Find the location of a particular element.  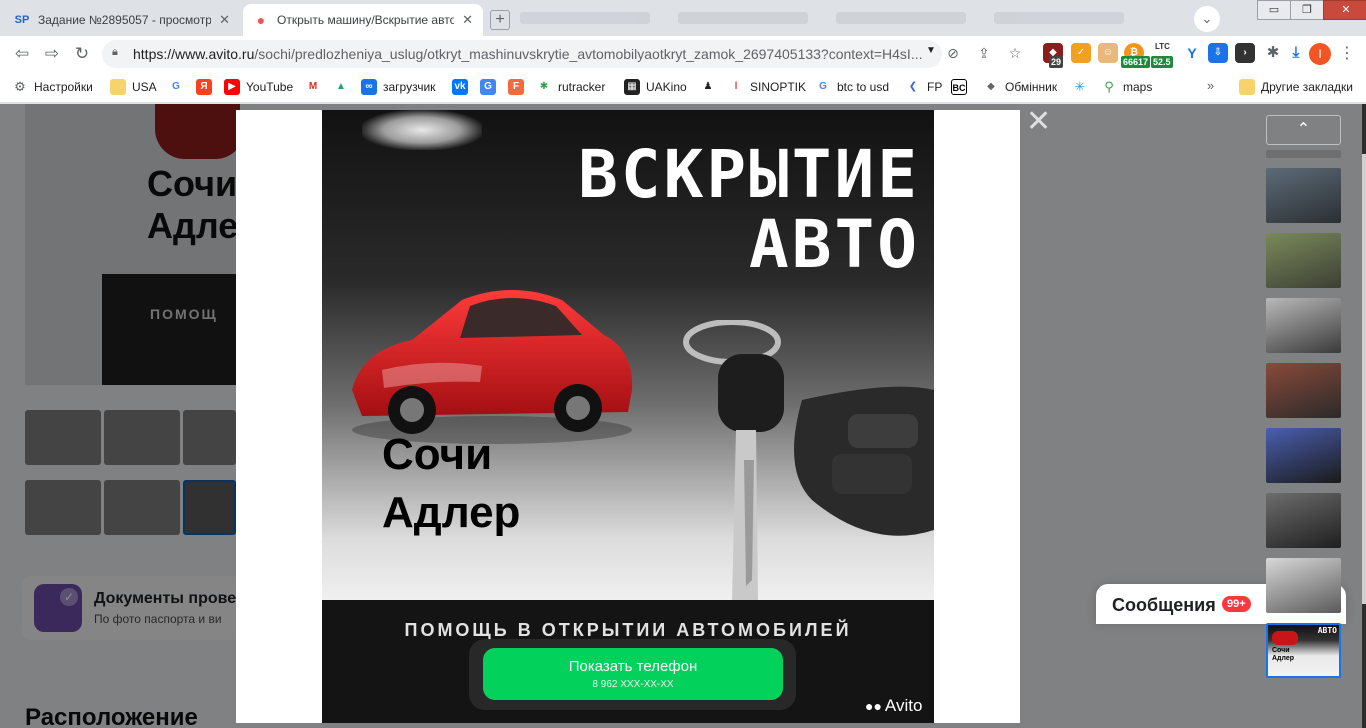

tab-task: SP Задание №2895057 - просмотр з ✕ is located at coordinates (122, 20).